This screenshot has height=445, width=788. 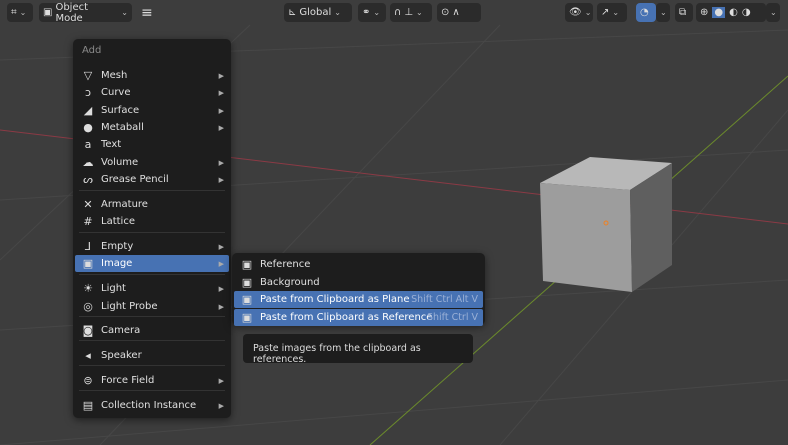 I want to click on menu-item-label: Lattice, so click(x=118, y=221).